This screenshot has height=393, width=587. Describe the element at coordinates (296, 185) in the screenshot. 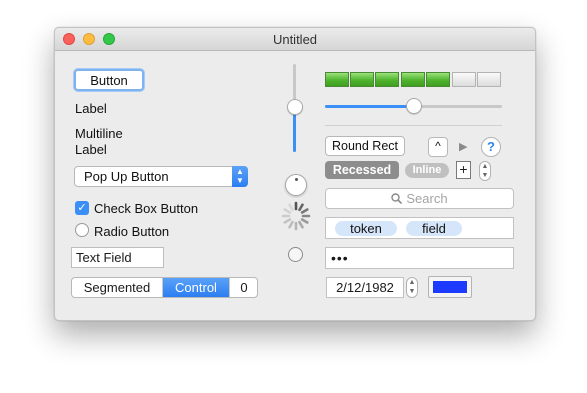

I see `circular-slider` at that location.